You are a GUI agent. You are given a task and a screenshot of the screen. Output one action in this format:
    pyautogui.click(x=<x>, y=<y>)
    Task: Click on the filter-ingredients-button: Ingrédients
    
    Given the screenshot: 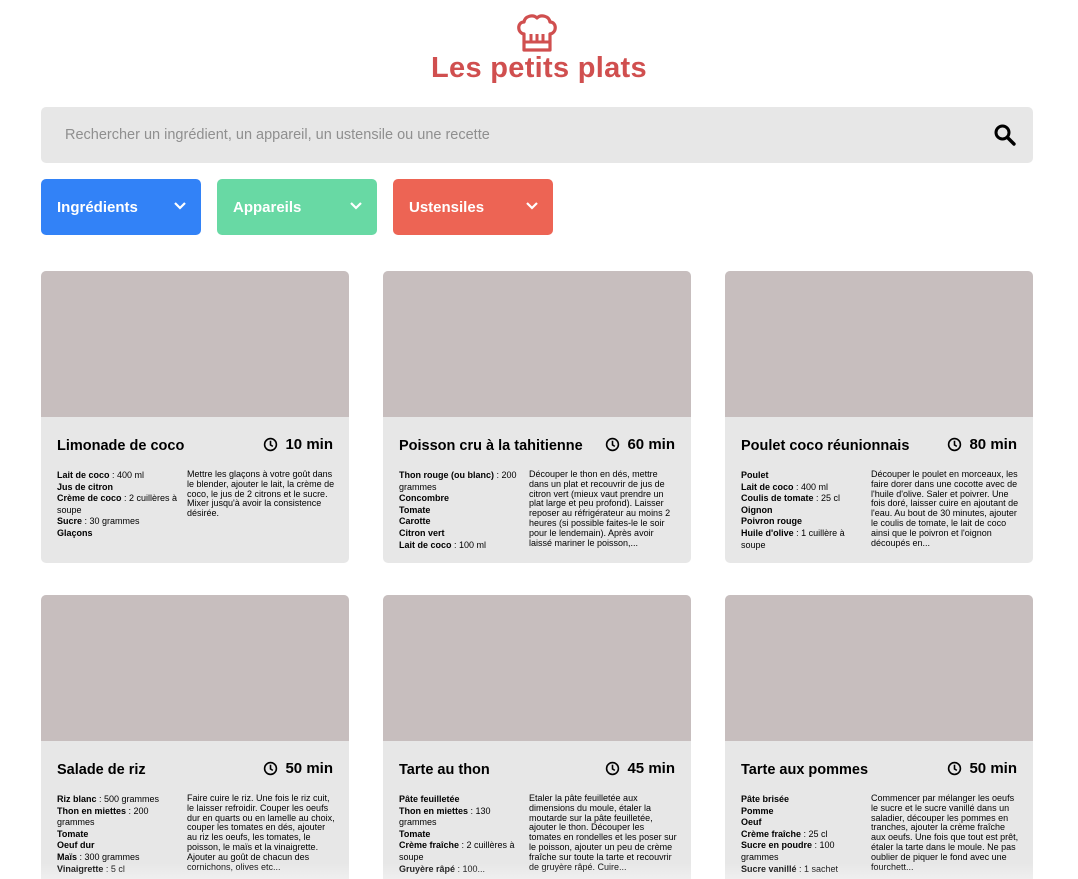 What is the action you would take?
    pyautogui.click(x=121, y=207)
    